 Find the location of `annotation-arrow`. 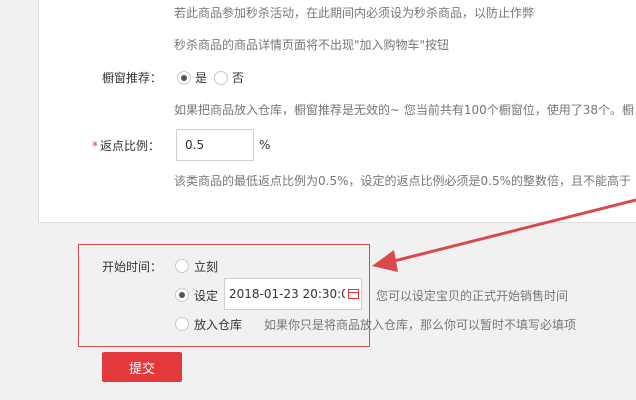

annotation-arrow is located at coordinates (504, 235).